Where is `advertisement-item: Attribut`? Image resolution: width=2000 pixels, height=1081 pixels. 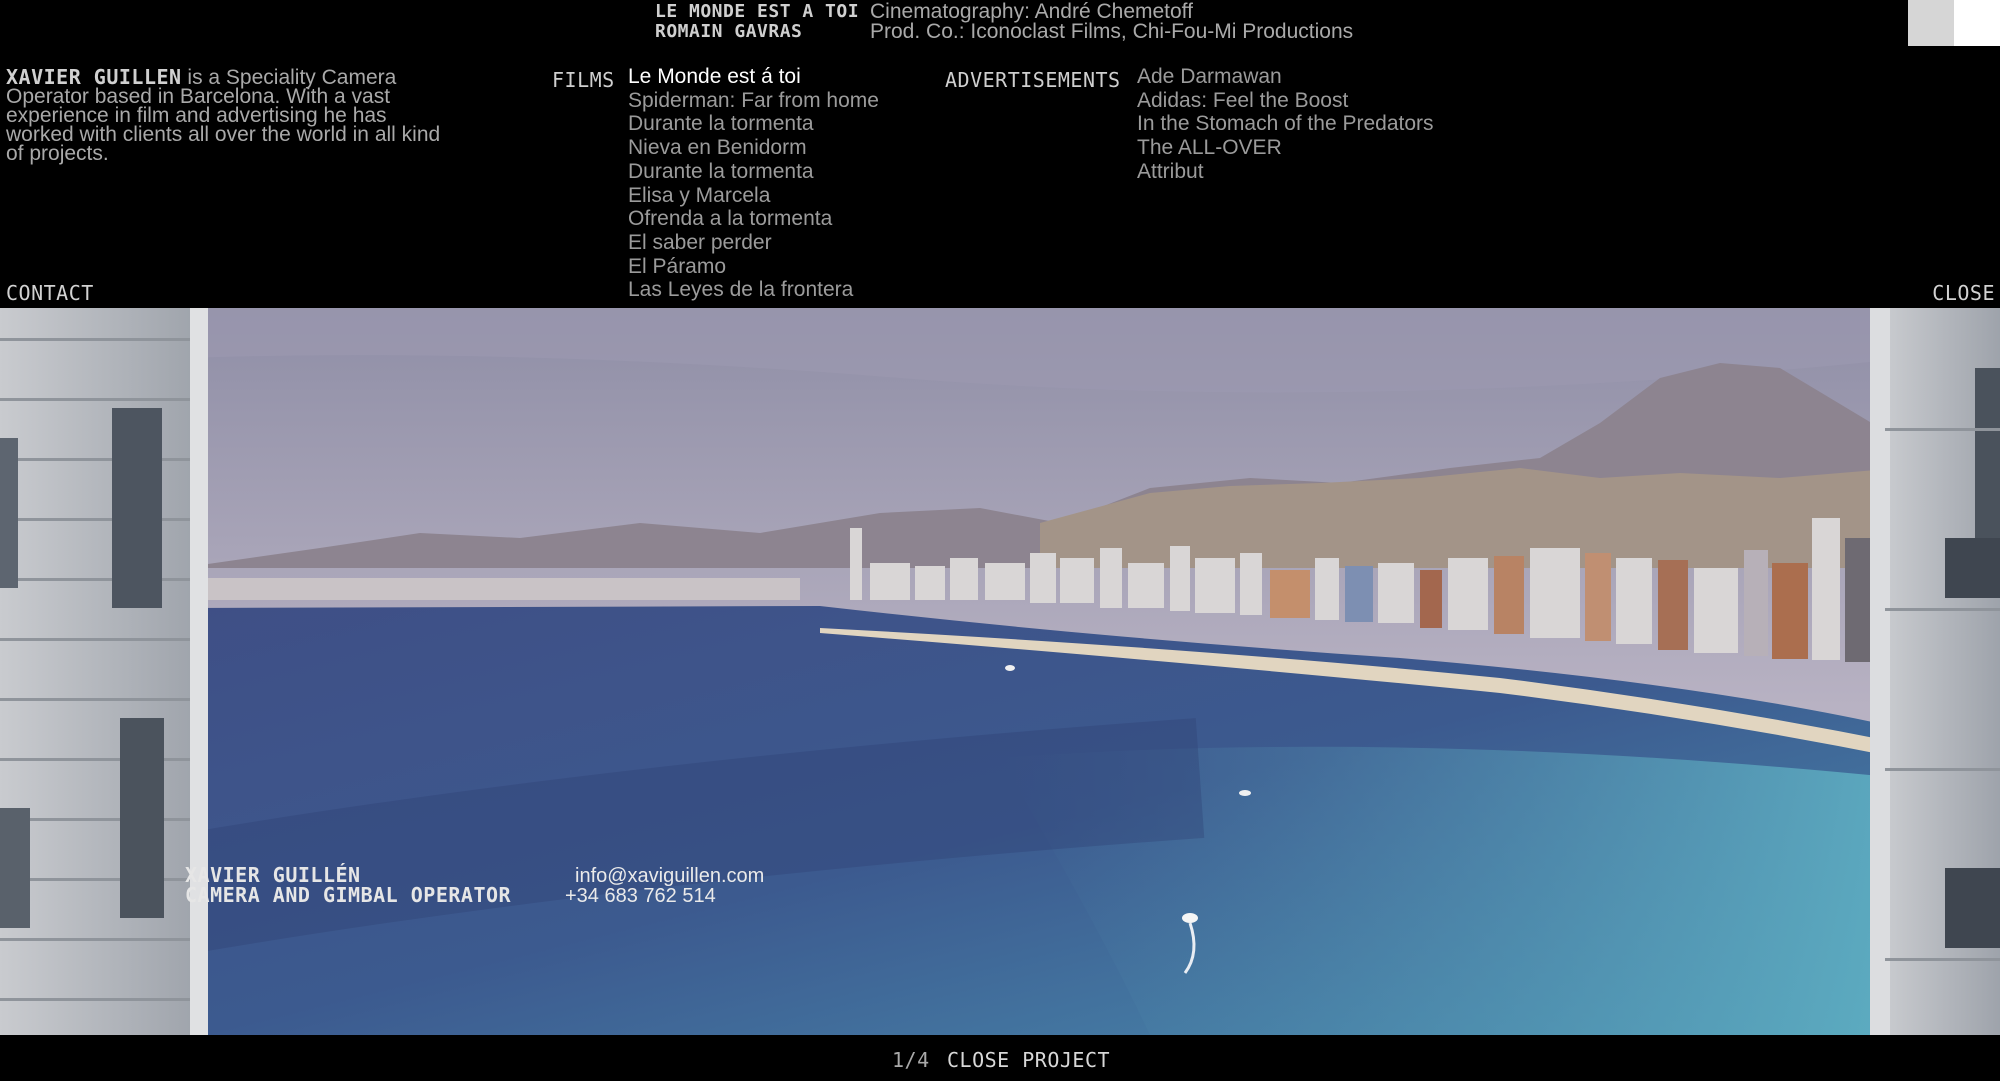 advertisement-item: Attribut is located at coordinates (1285, 172).